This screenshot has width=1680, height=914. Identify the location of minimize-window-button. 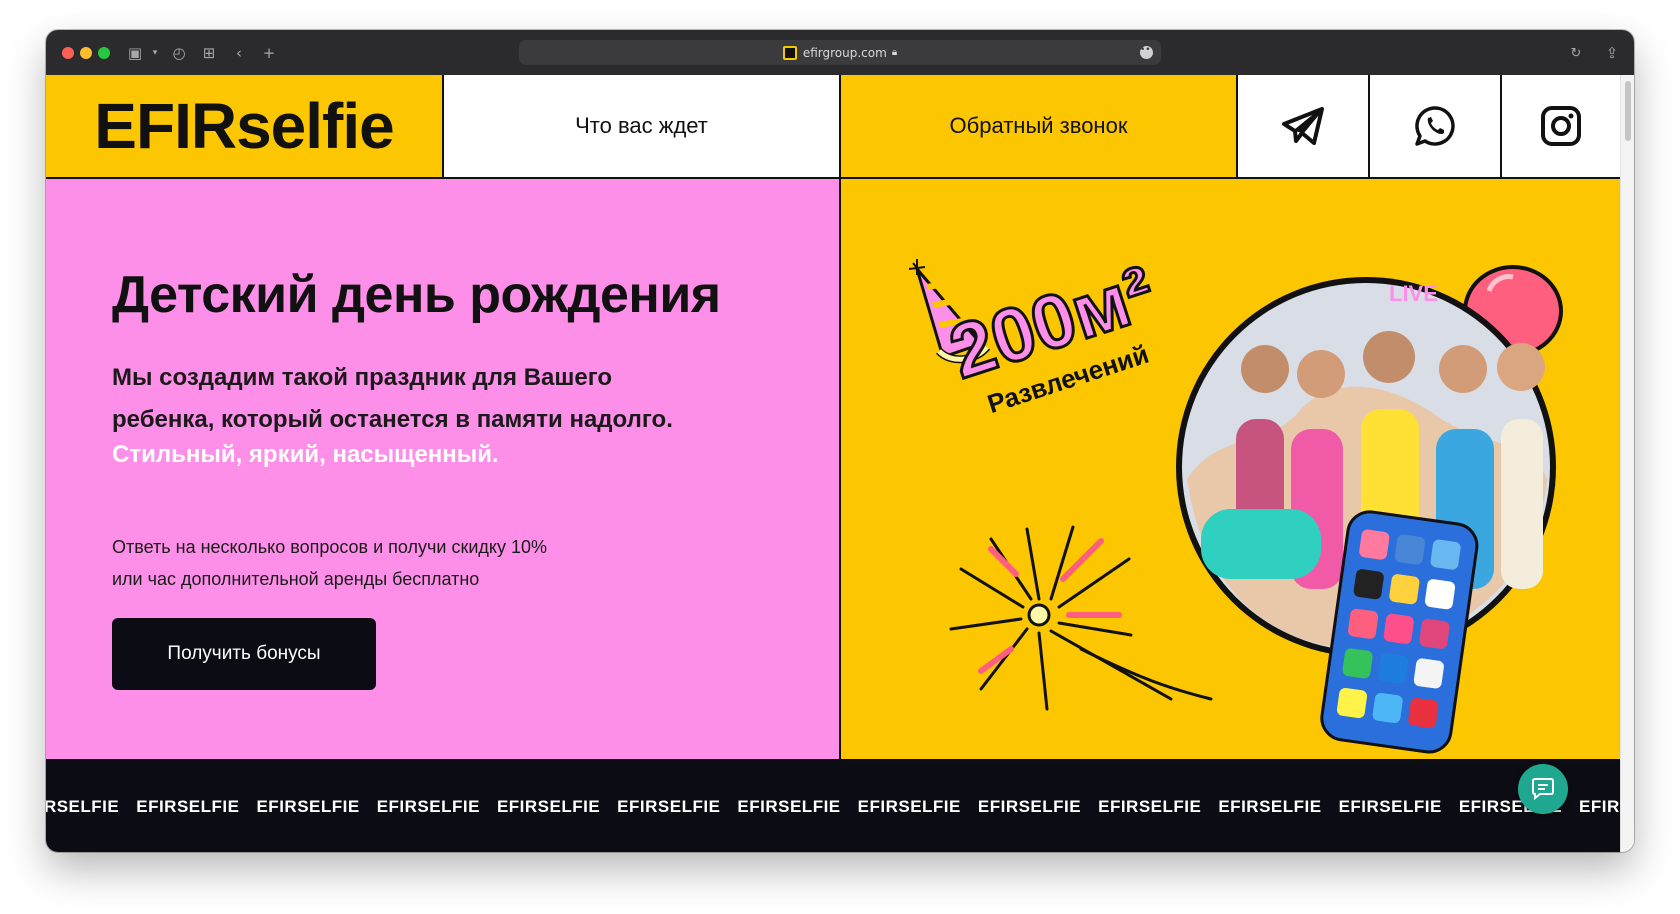
(86, 53).